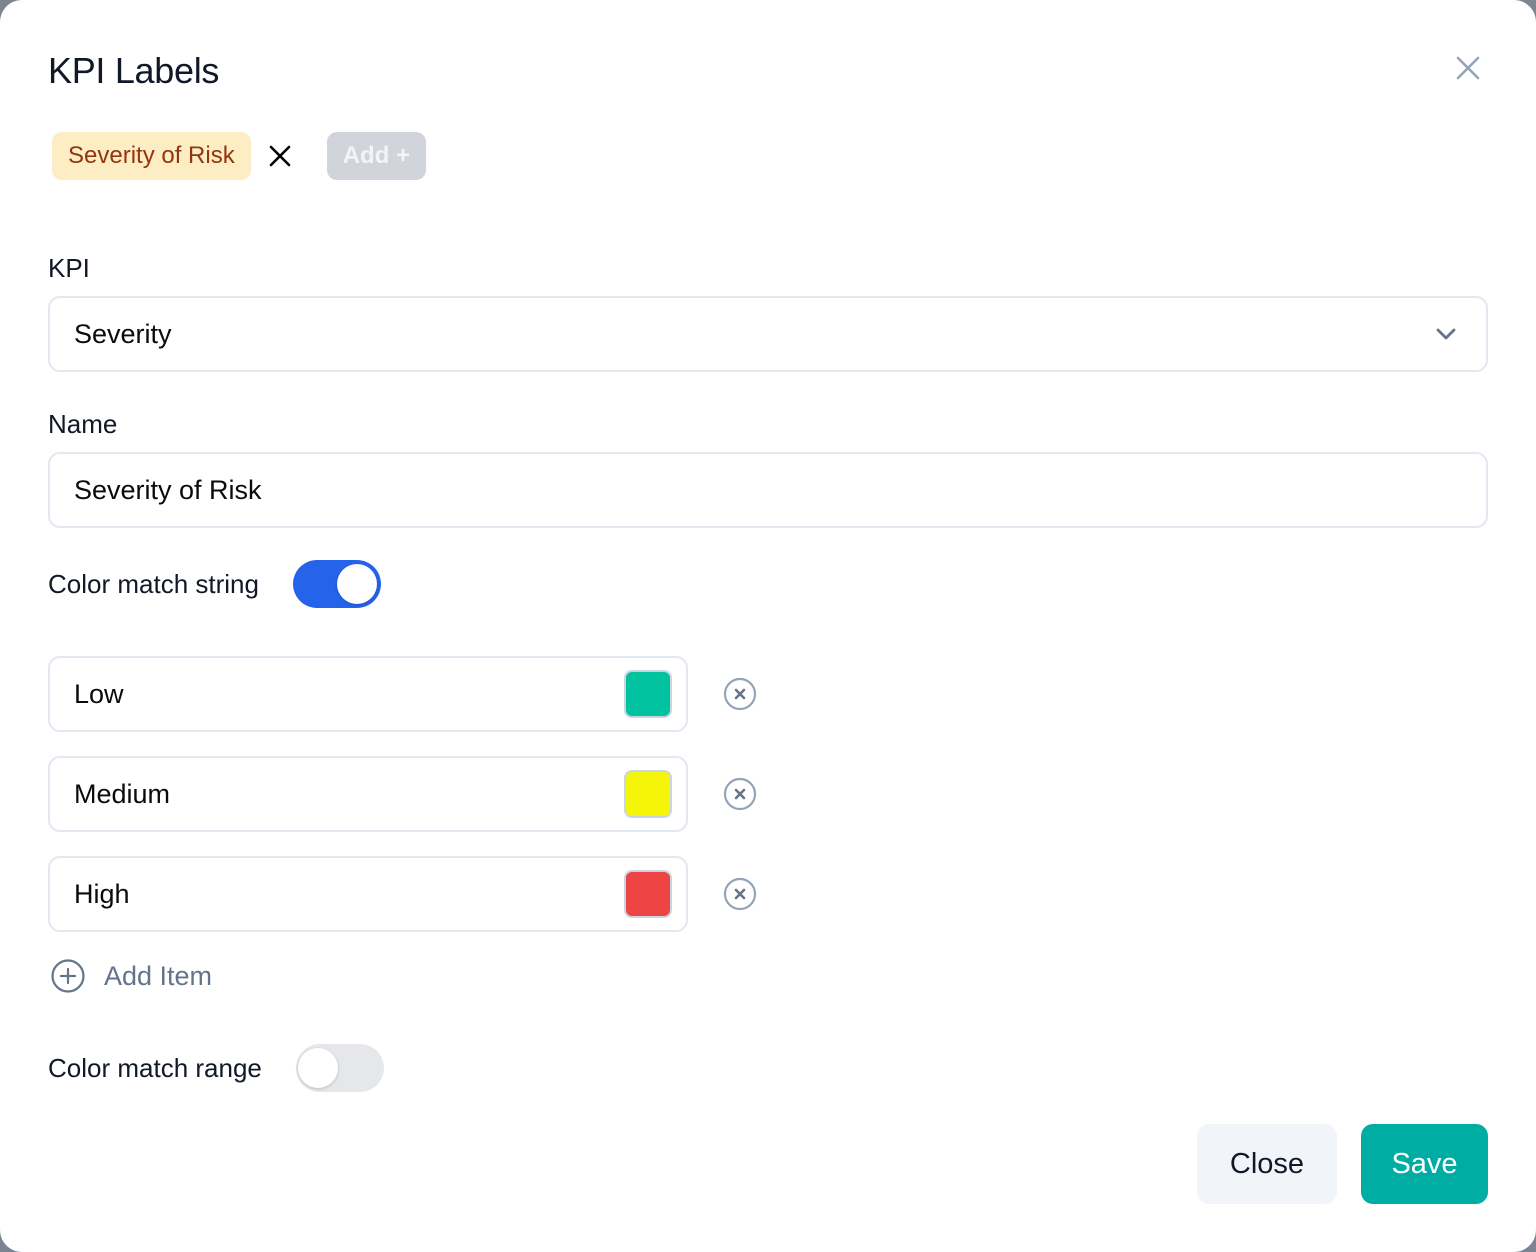  Describe the element at coordinates (102, 893) in the screenshot. I see `color-item-value: High` at that location.